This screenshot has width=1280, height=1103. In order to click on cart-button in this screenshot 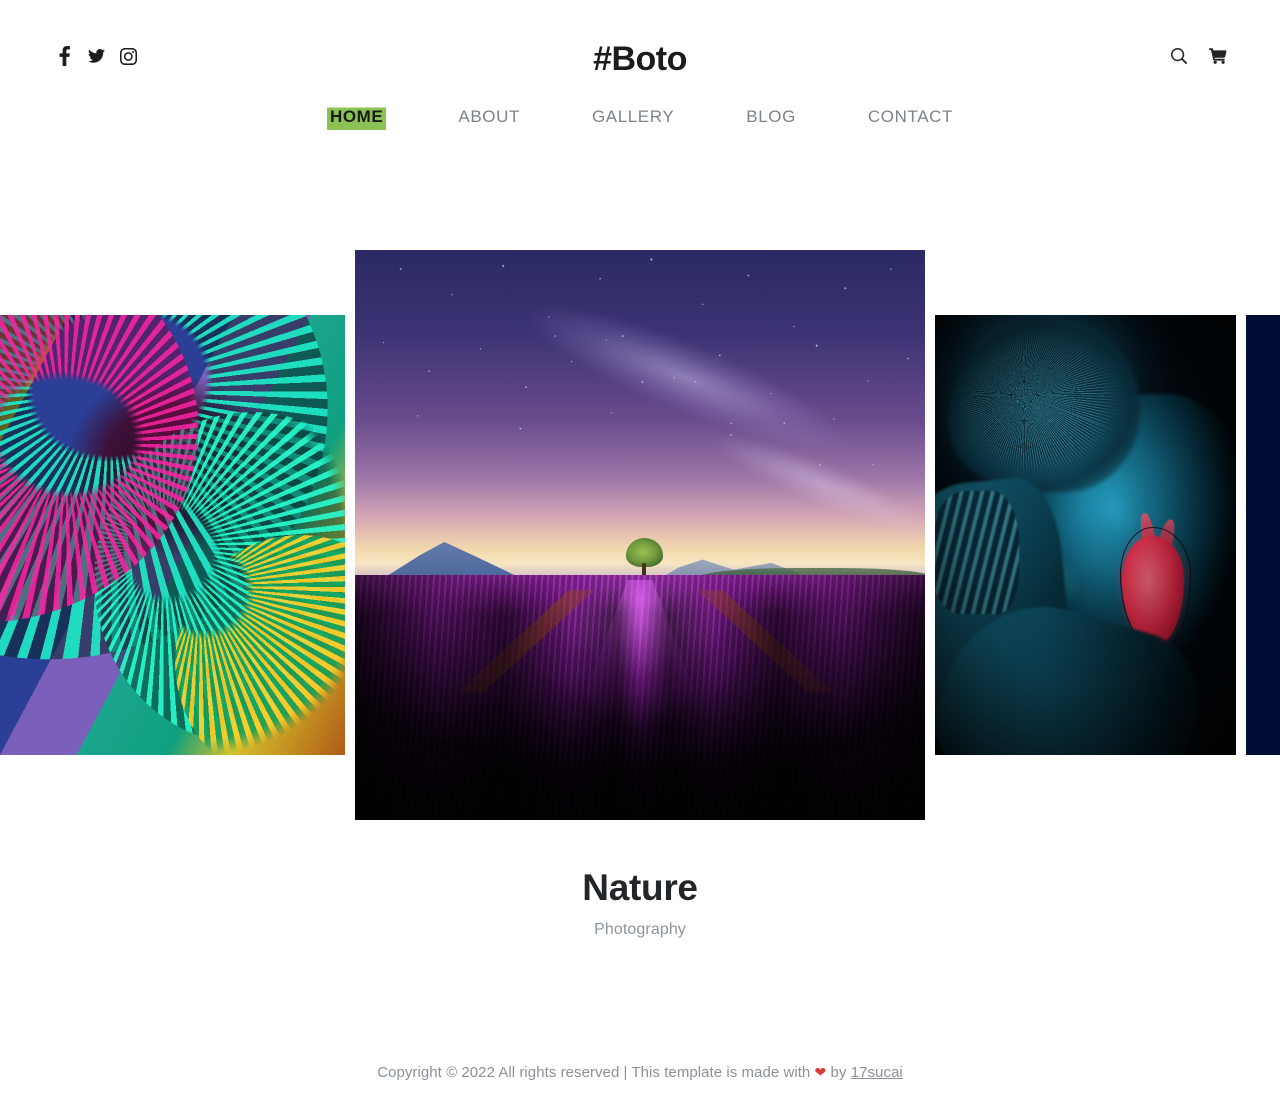, I will do `click(1218, 56)`.